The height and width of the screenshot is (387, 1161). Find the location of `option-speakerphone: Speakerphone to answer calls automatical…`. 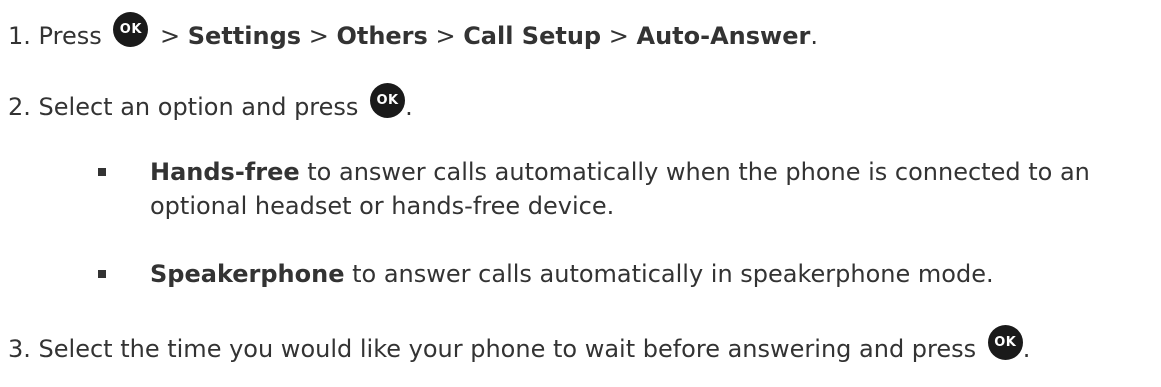

option-speakerphone: Speakerphone to answer calls automatical… is located at coordinates (650, 274).